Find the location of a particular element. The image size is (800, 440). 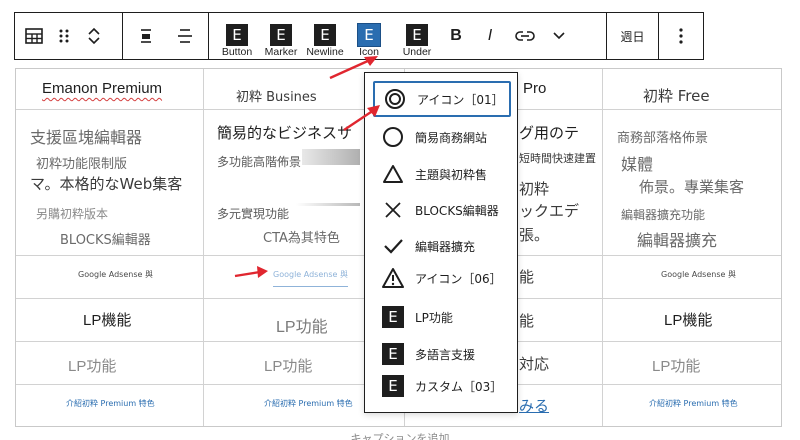

more-vertical-icon is located at coordinates (681, 36).